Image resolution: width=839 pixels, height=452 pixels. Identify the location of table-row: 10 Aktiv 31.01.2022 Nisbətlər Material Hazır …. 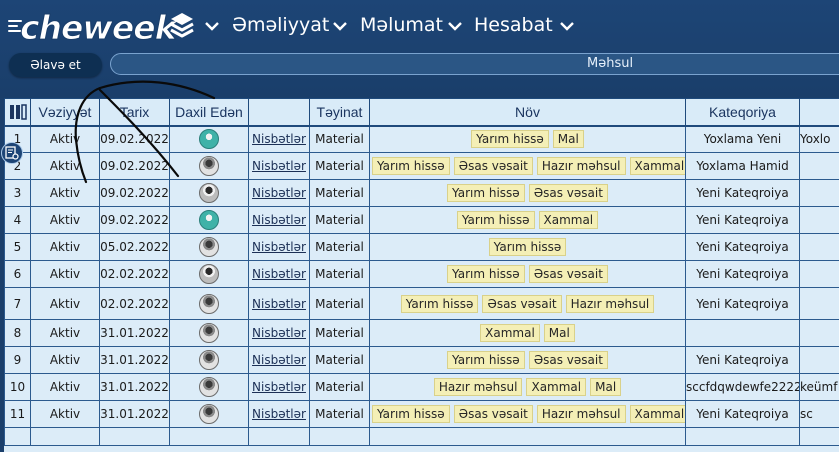
(421, 387).